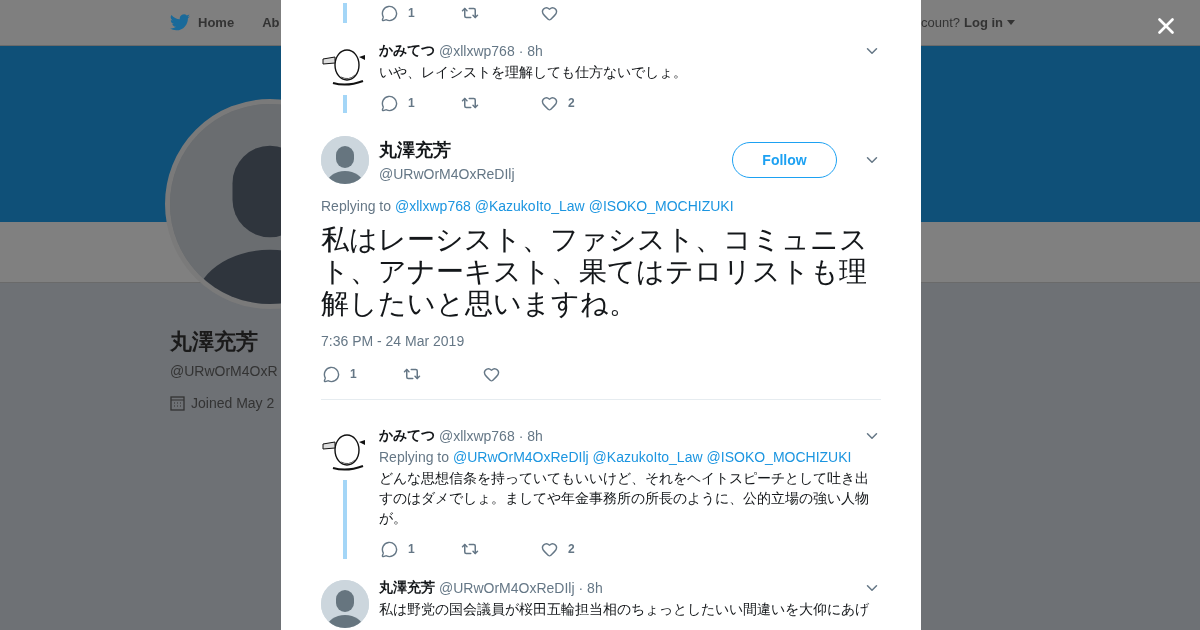 Image resolution: width=1200 pixels, height=630 pixels. I want to click on login-link: Log in, so click(983, 22).